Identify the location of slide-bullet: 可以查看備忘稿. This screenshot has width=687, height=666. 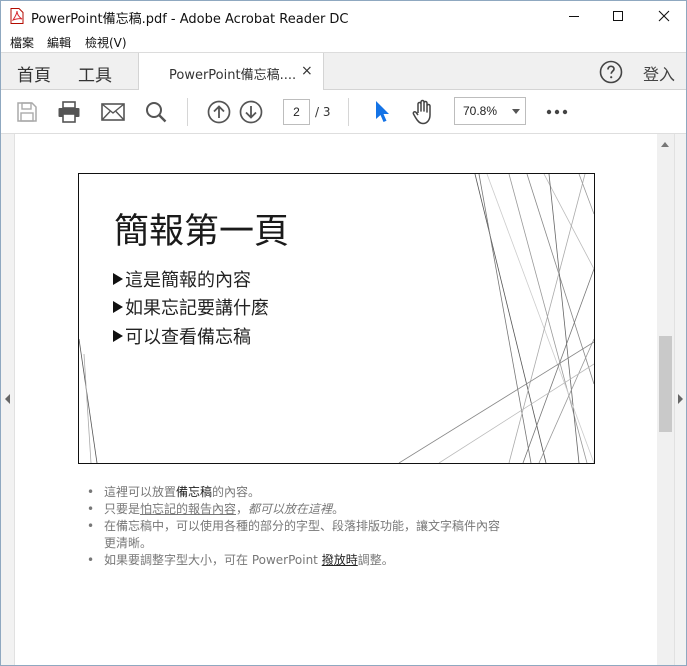
(182, 336).